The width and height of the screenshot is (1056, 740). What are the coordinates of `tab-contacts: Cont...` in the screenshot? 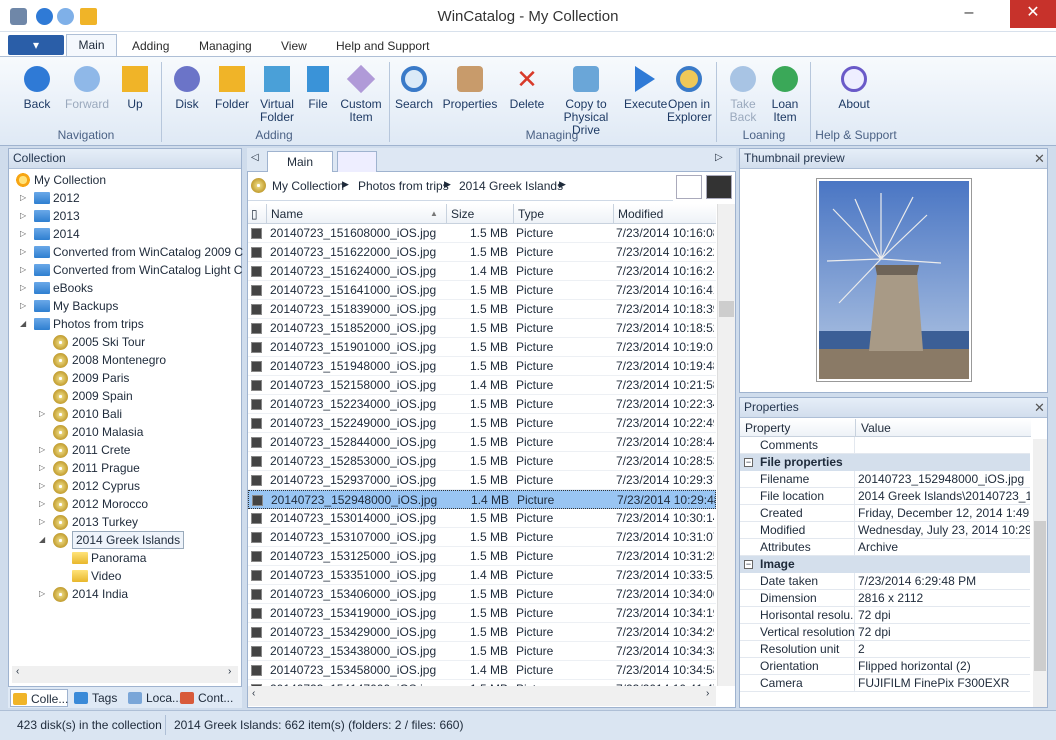 It's located at (205, 698).